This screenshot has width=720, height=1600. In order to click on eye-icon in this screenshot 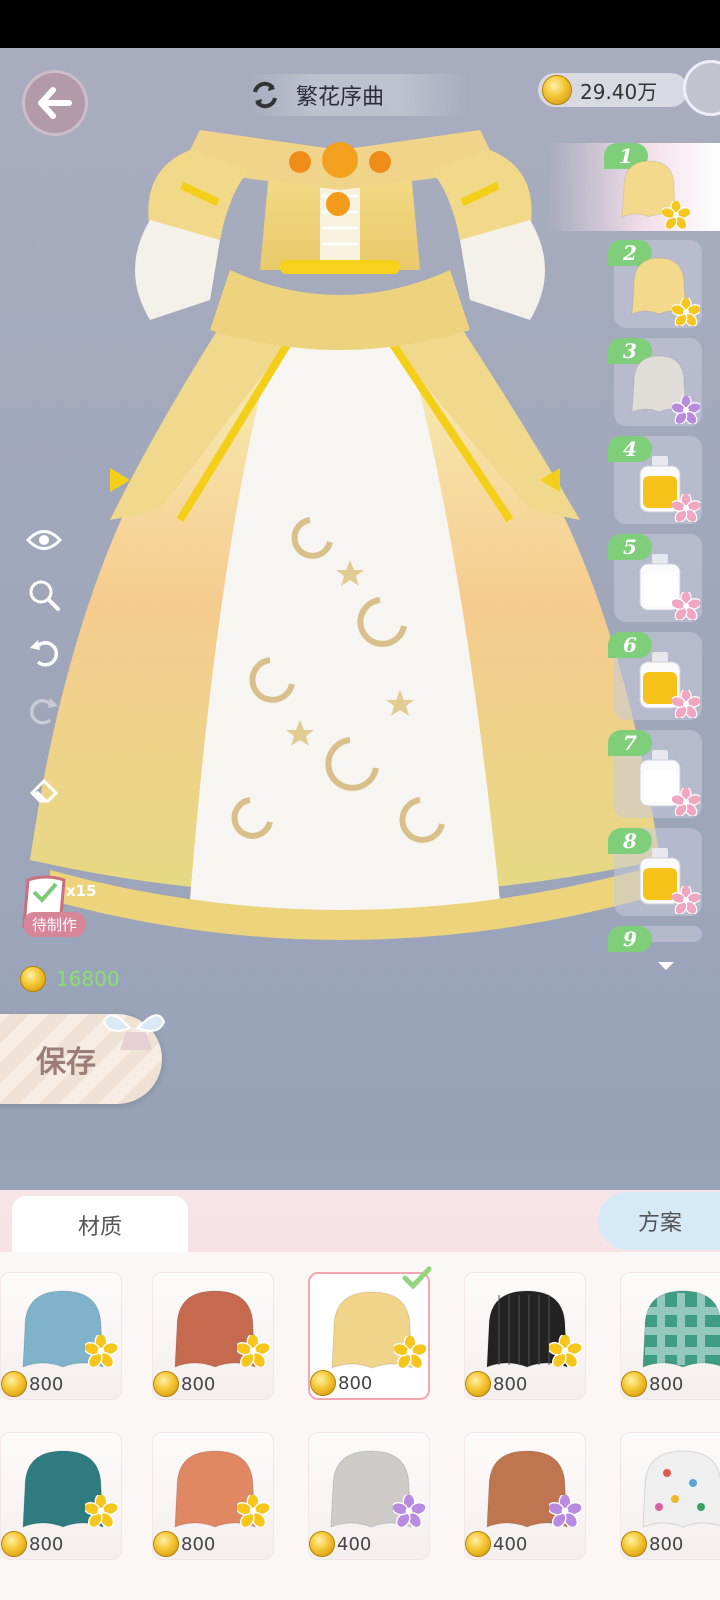, I will do `click(44, 540)`.